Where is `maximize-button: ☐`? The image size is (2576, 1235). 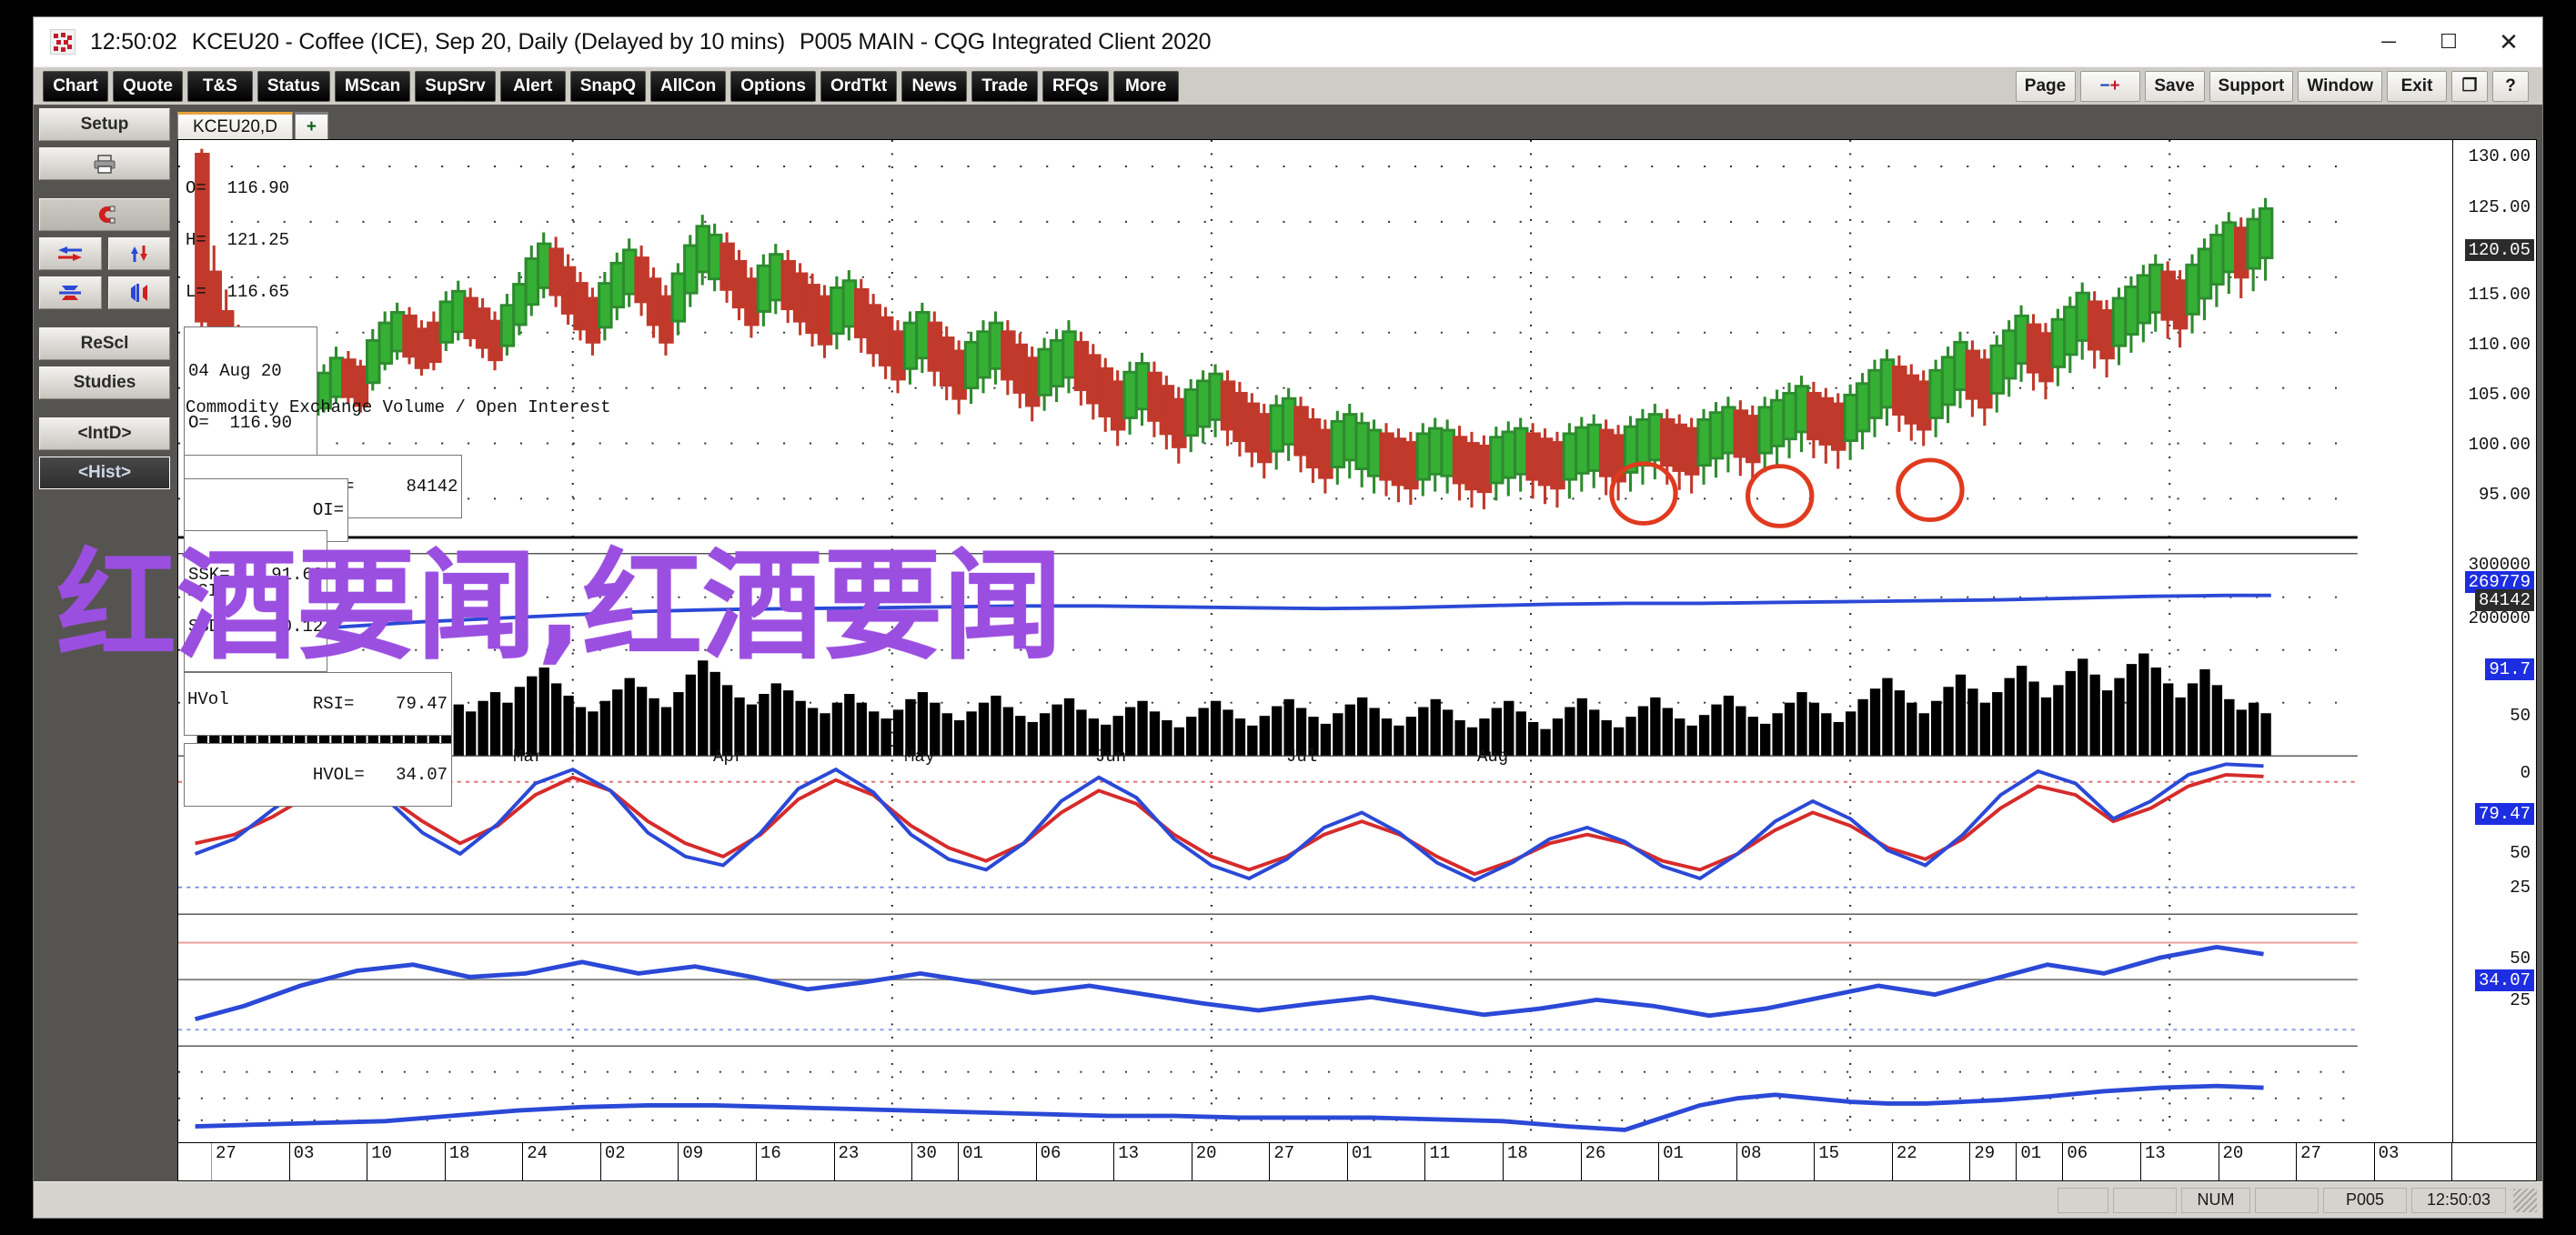
maximize-button: ☐ is located at coordinates (2449, 41).